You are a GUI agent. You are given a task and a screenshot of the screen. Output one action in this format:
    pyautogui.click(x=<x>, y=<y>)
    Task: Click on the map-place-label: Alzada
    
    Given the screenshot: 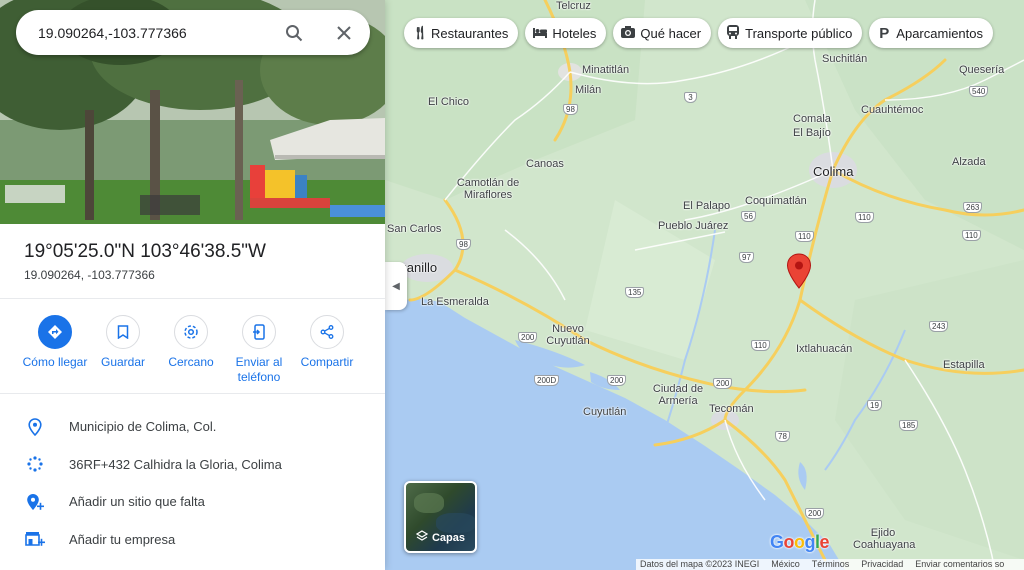 What is the action you would take?
    pyautogui.click(x=969, y=162)
    